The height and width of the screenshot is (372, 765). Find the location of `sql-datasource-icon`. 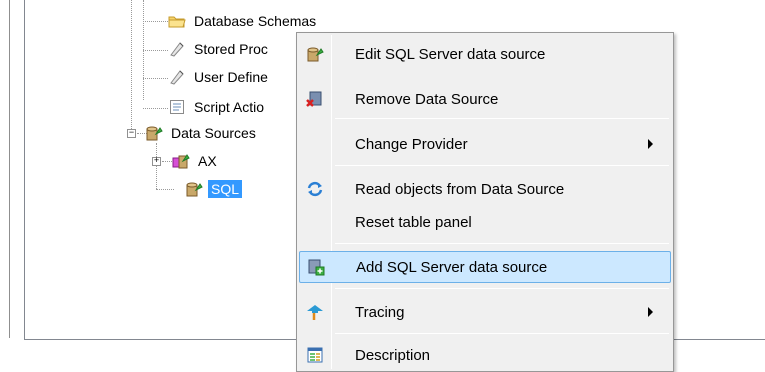

sql-datasource-icon is located at coordinates (194, 189).